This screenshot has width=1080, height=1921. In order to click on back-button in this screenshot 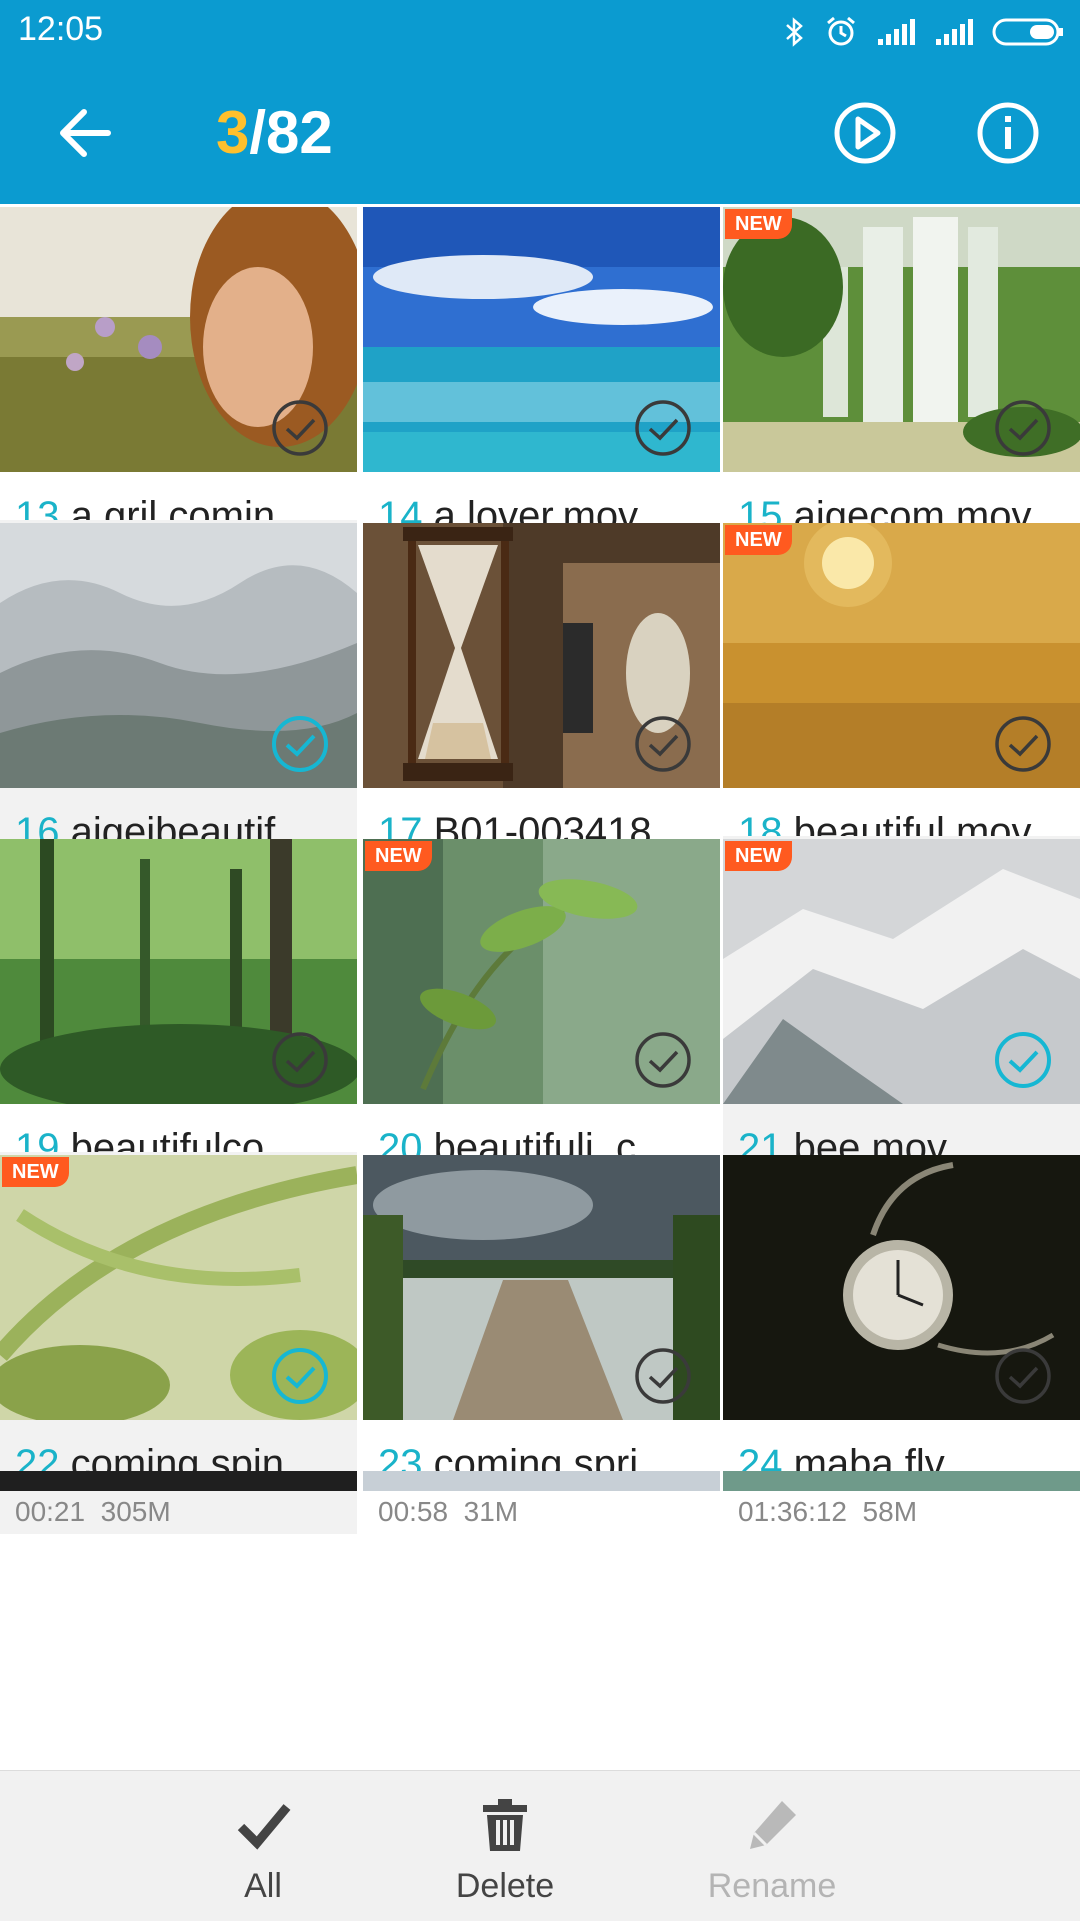, I will do `click(85, 133)`.